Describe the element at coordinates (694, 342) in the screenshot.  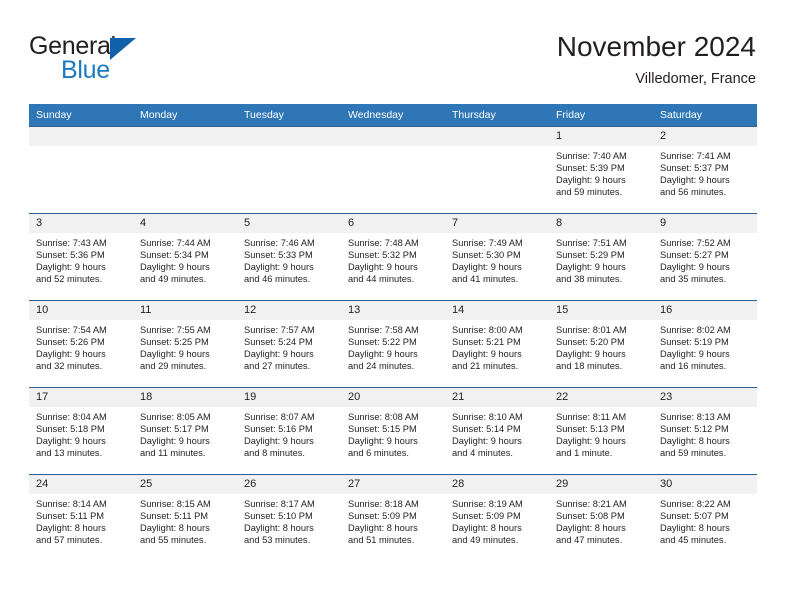
I see `sunset-text: Sunset: 5:19 PM` at that location.